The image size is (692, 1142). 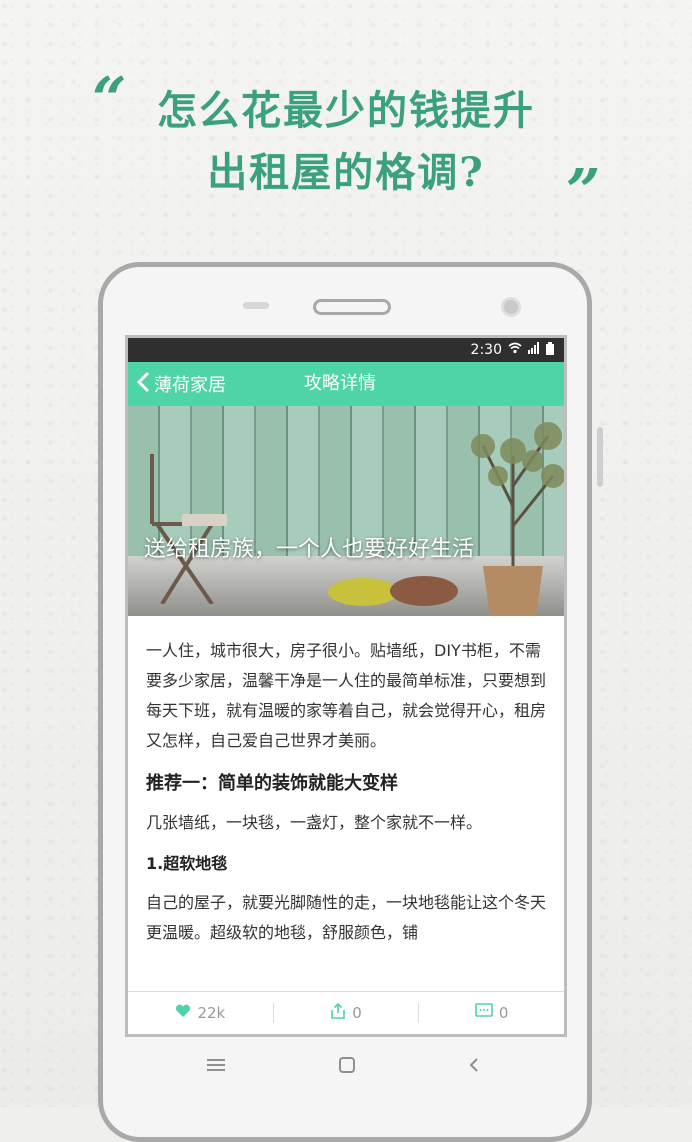 I want to click on back-button: 薄荷家居, so click(x=181, y=384).